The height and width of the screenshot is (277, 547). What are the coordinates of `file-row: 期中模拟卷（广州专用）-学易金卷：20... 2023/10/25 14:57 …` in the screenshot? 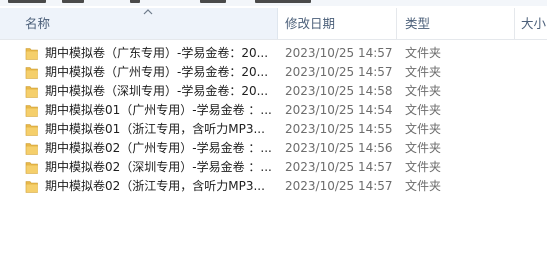 It's located at (273, 72).